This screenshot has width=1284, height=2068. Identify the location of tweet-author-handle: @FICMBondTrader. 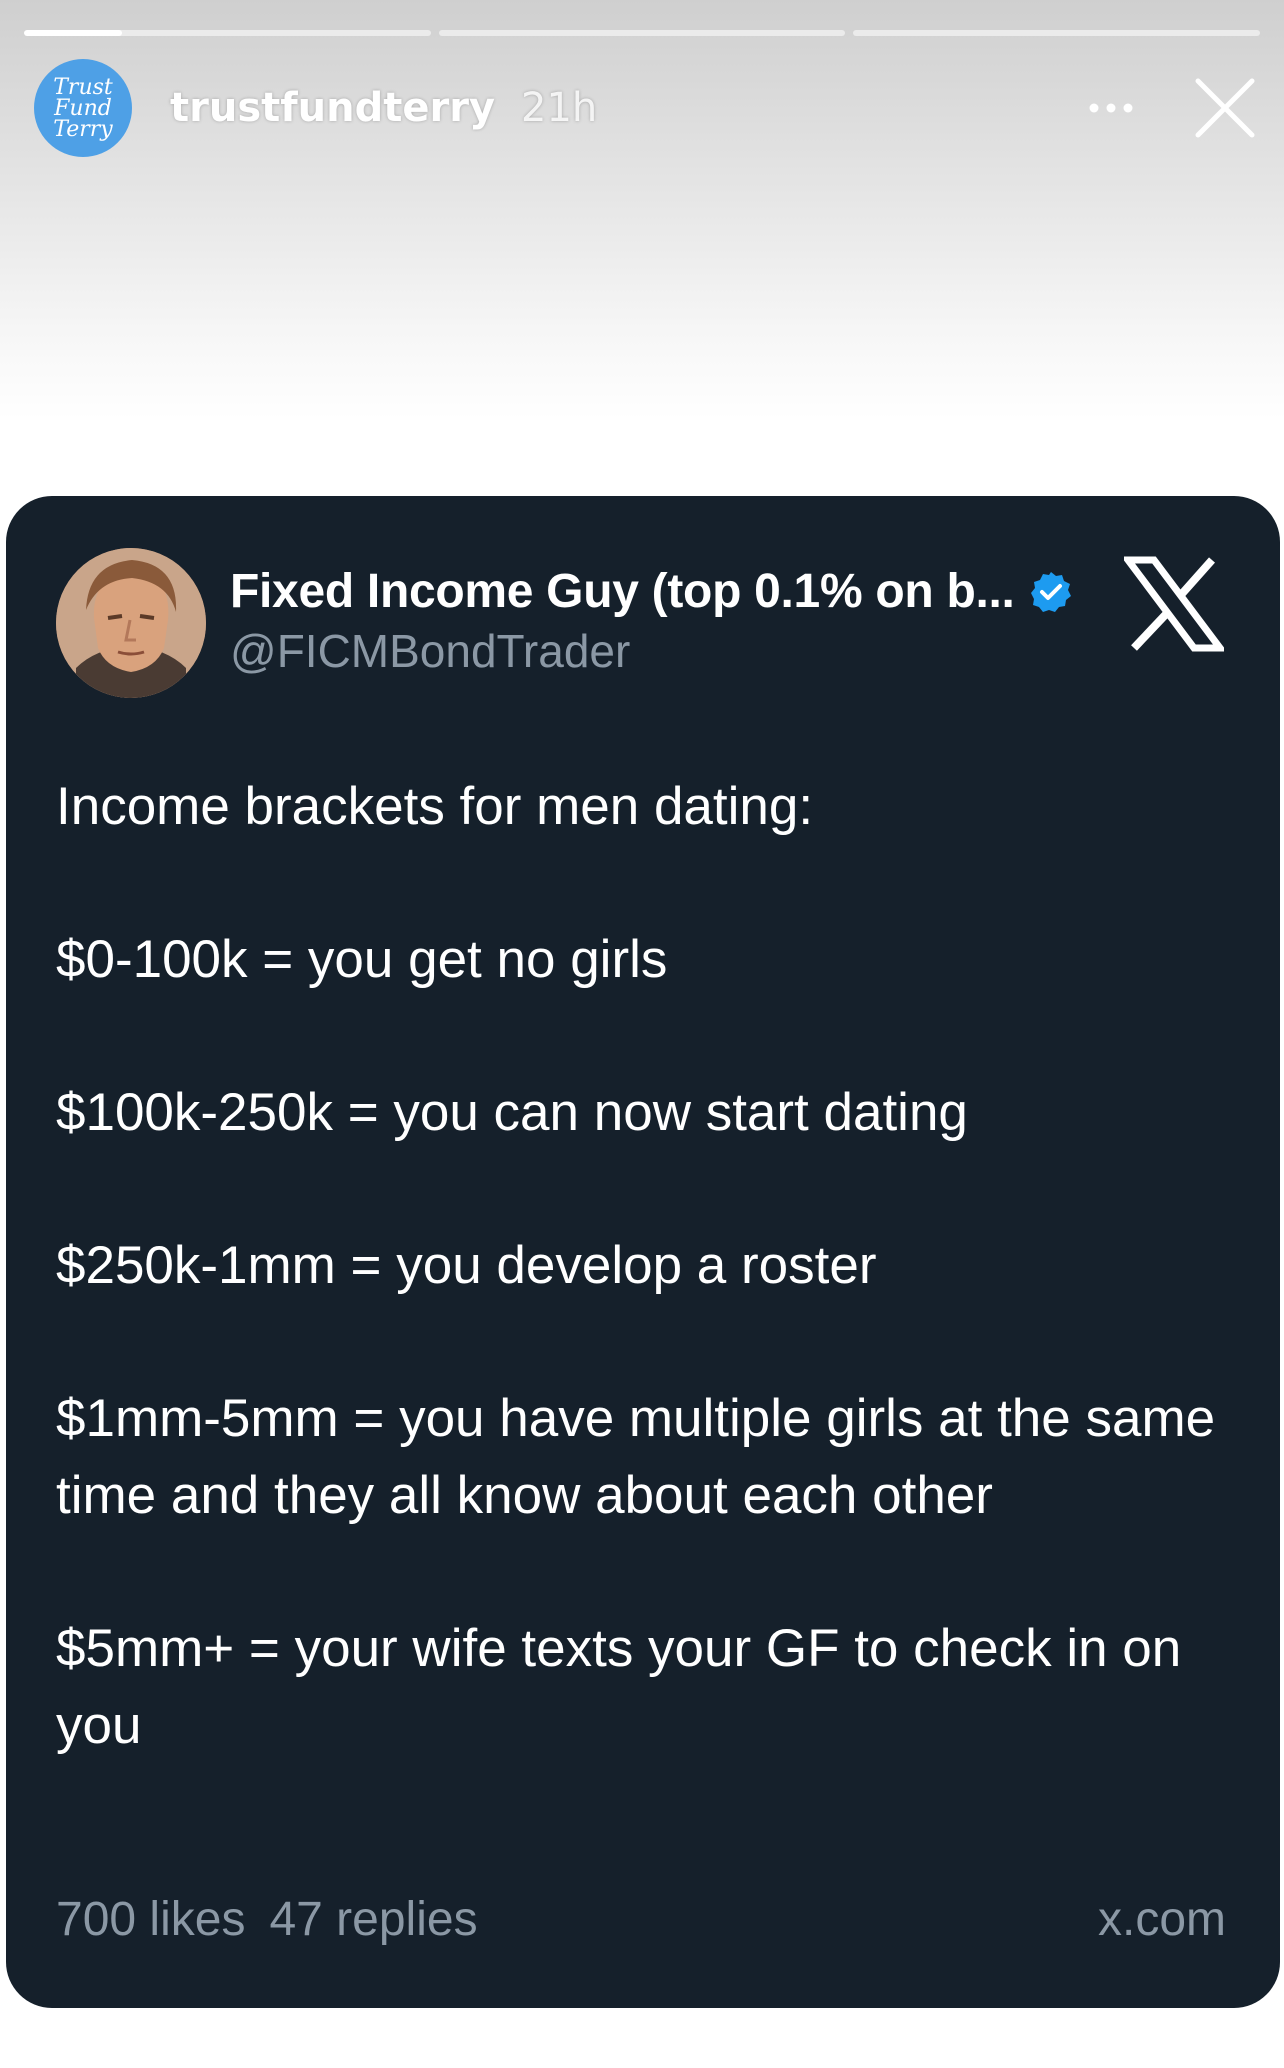
(430, 651).